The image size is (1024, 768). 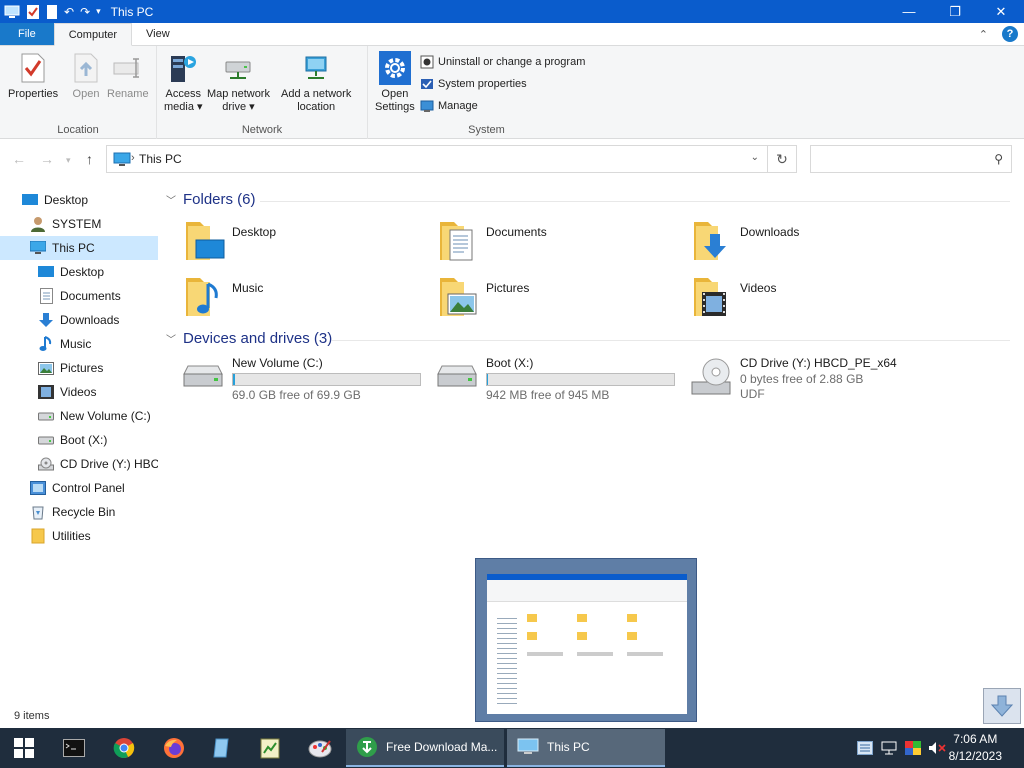 I want to click on taskbar-notepad-chart, so click(x=270, y=748).